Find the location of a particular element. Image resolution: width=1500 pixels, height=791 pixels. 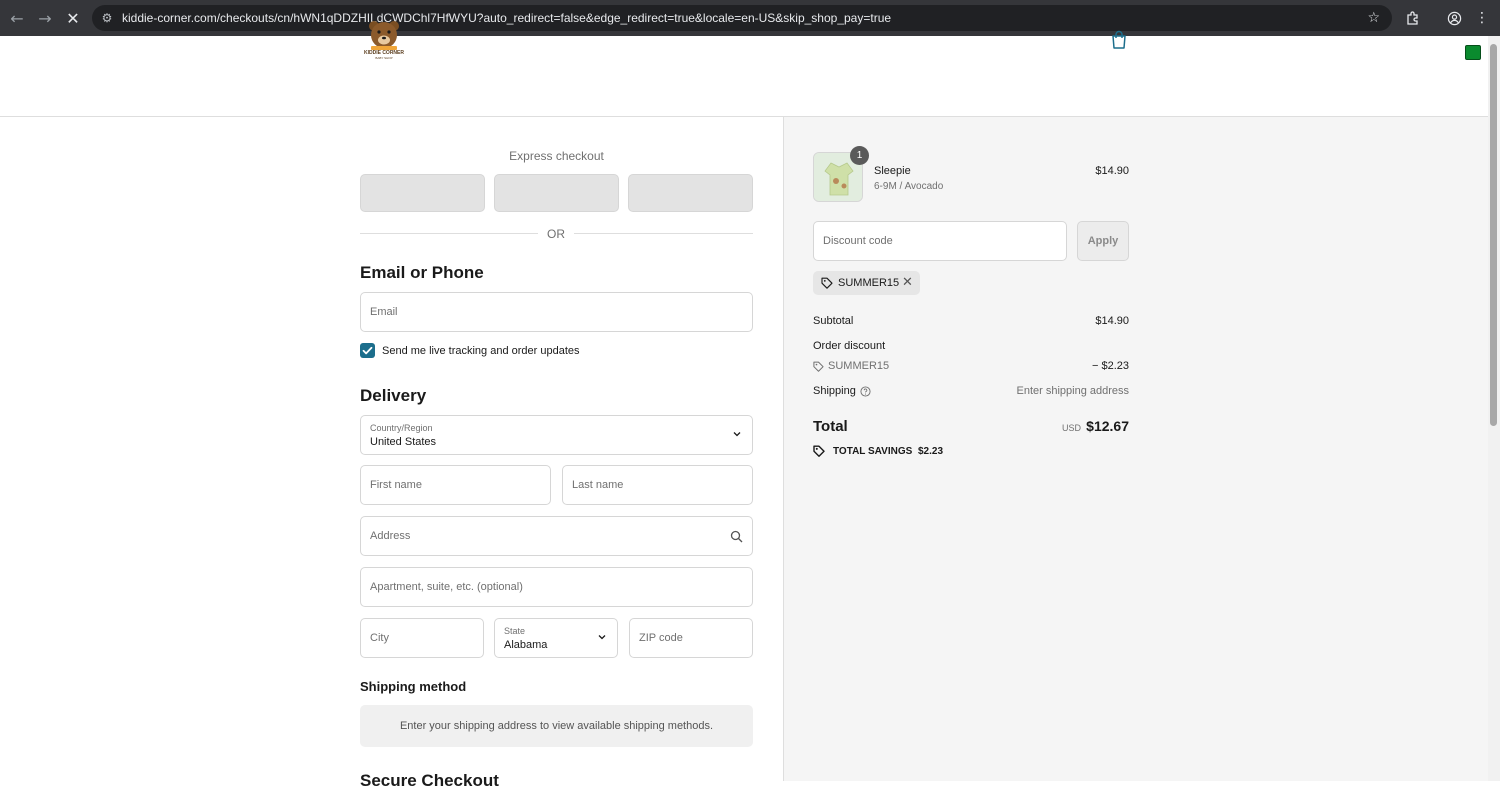

express-checkout-label: Express checkout is located at coordinates (556, 156).